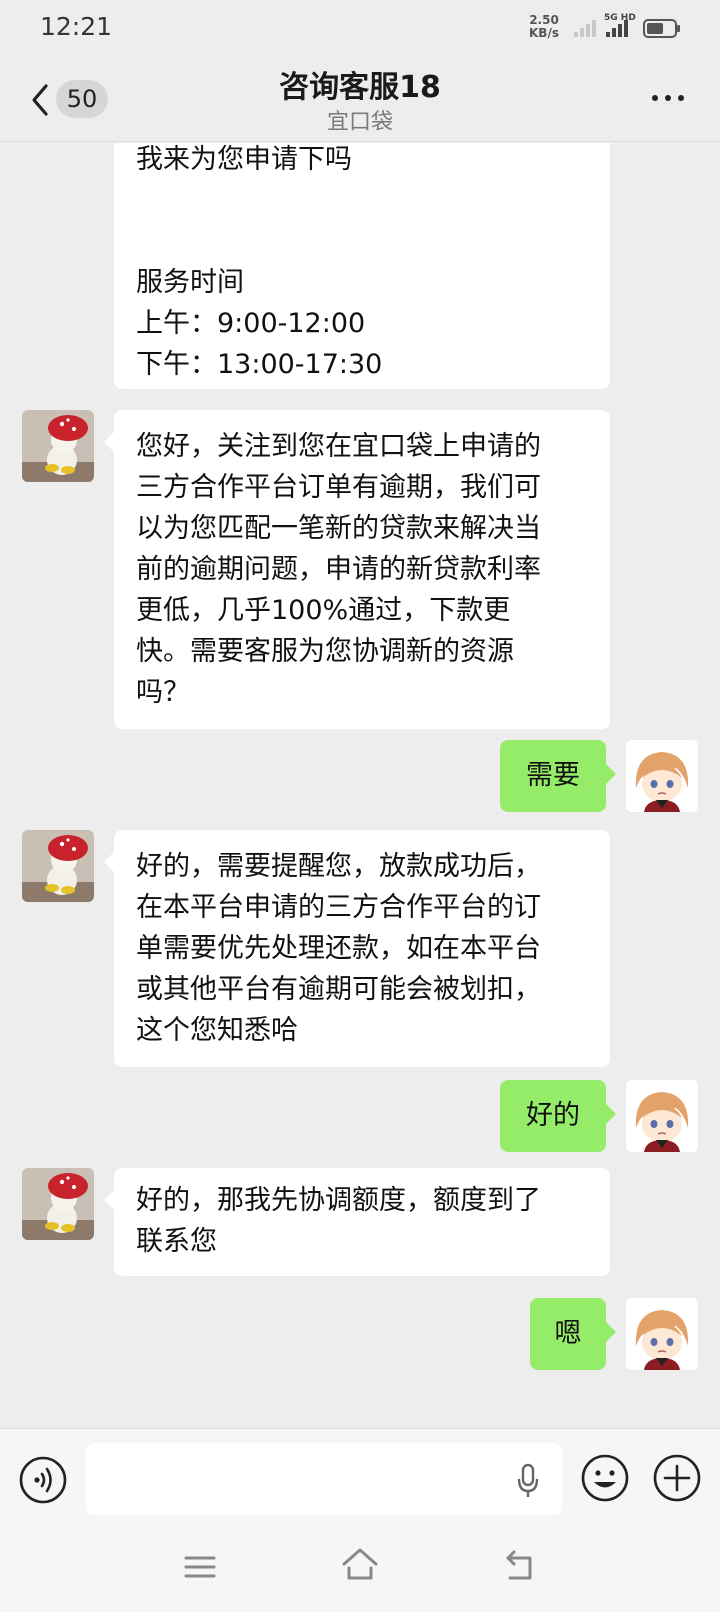 The height and width of the screenshot is (1612, 720). What do you see at coordinates (76, 26) in the screenshot?
I see `status-time: 12:21` at bounding box center [76, 26].